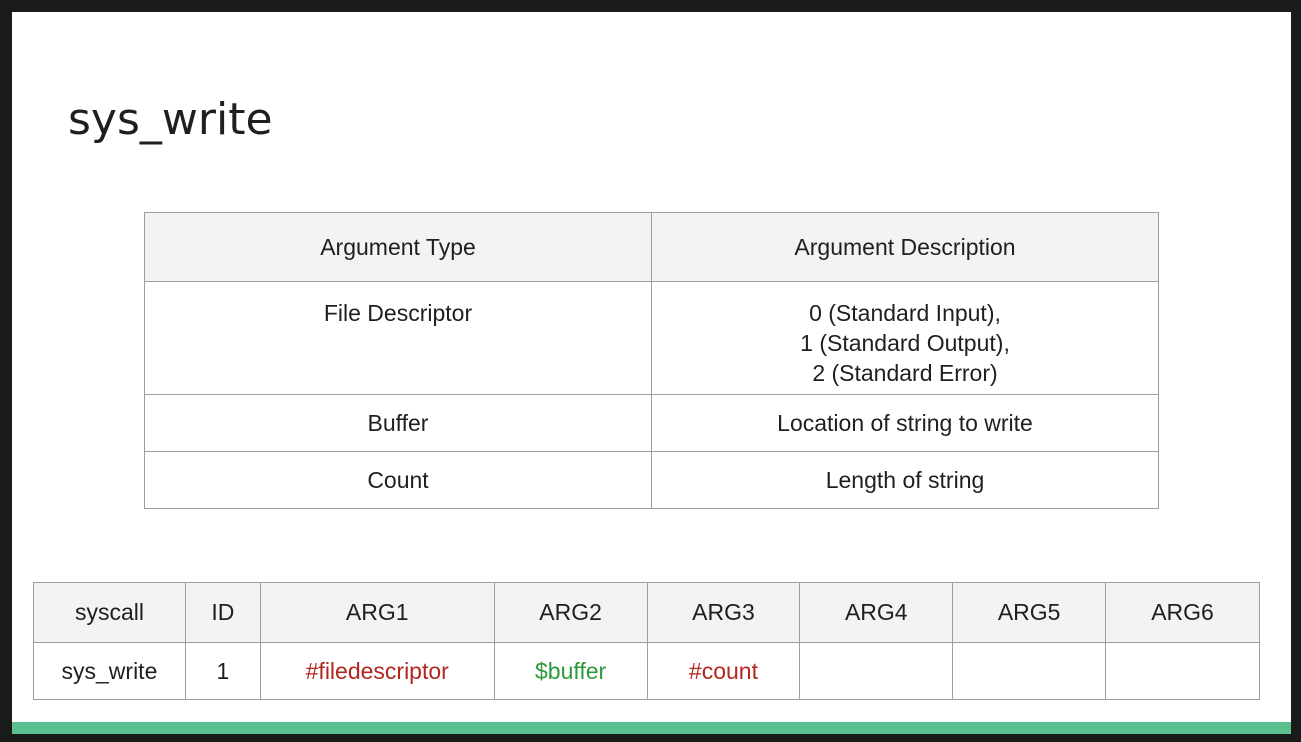  I want to click on argument-type-cell: Count, so click(398, 480).